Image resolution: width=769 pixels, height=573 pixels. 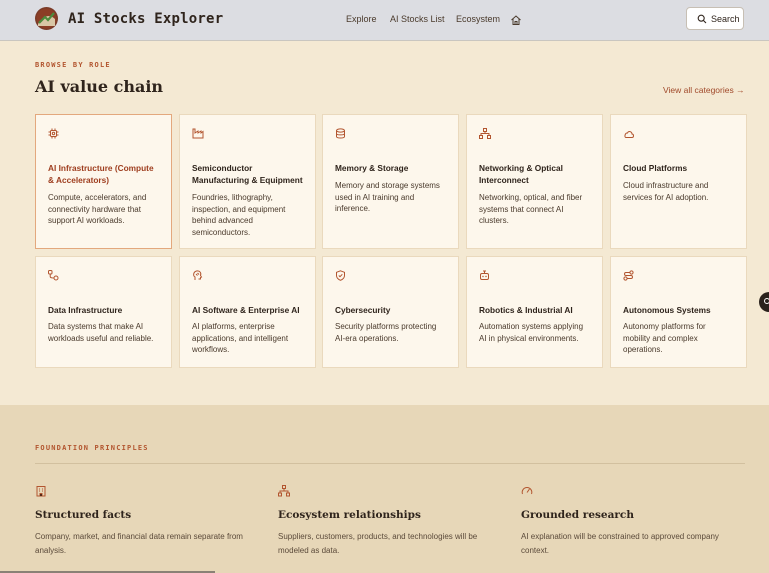 What do you see at coordinates (372, 168) in the screenshot?
I see `card-title: Memory & Storage` at bounding box center [372, 168].